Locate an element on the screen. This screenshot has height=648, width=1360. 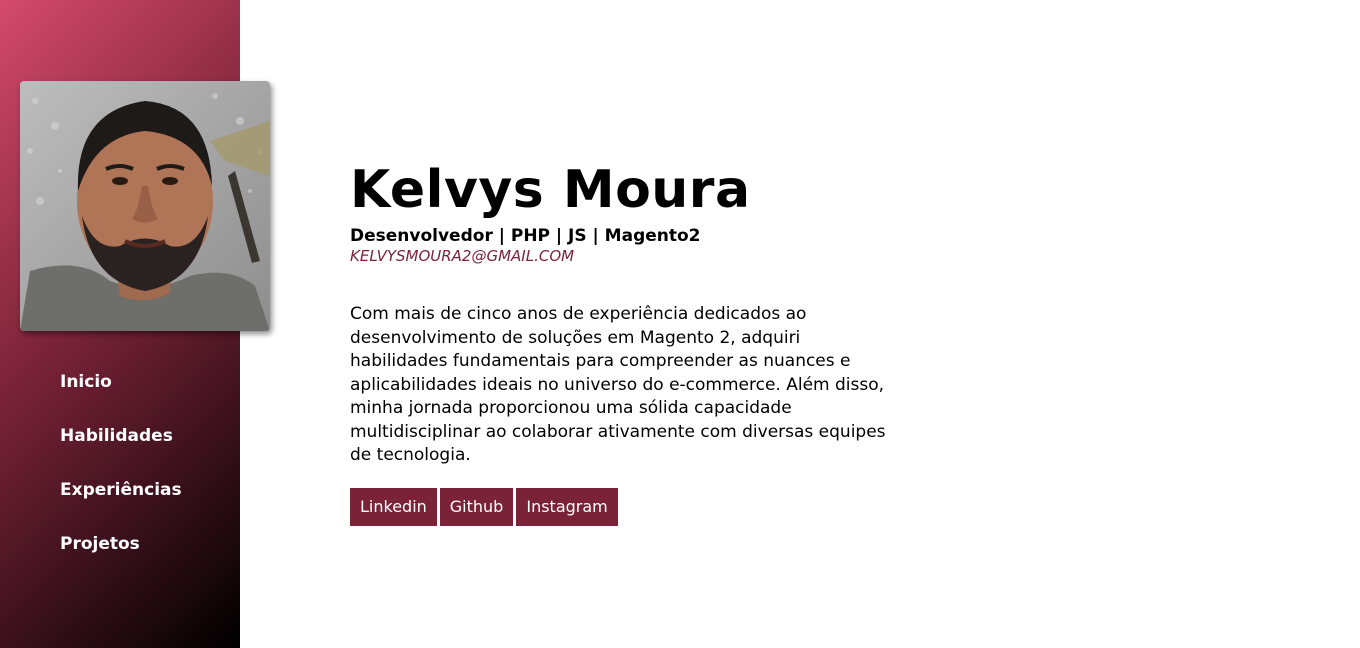
sidebar-nav: Inicio Habilidades Experiências Projetos is located at coordinates (121, 470).